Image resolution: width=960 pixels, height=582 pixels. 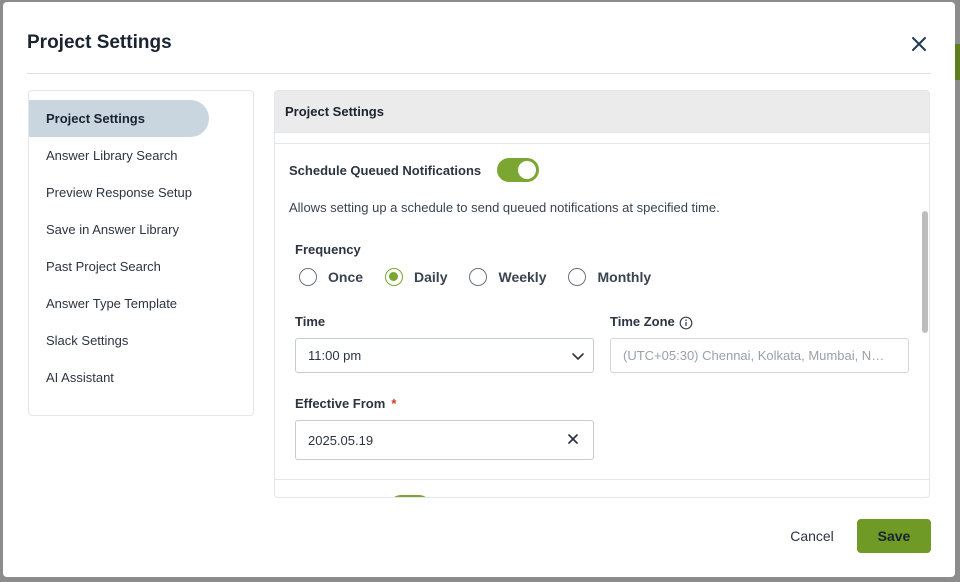 I want to click on radio-weekly: Weekly, so click(x=507, y=277).